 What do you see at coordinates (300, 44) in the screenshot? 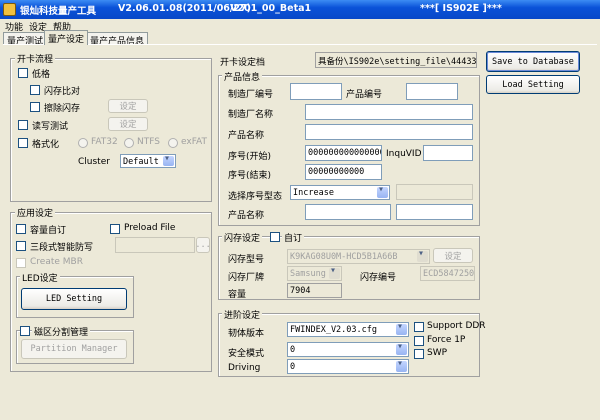
I see `tab-divider` at bounding box center [300, 44].